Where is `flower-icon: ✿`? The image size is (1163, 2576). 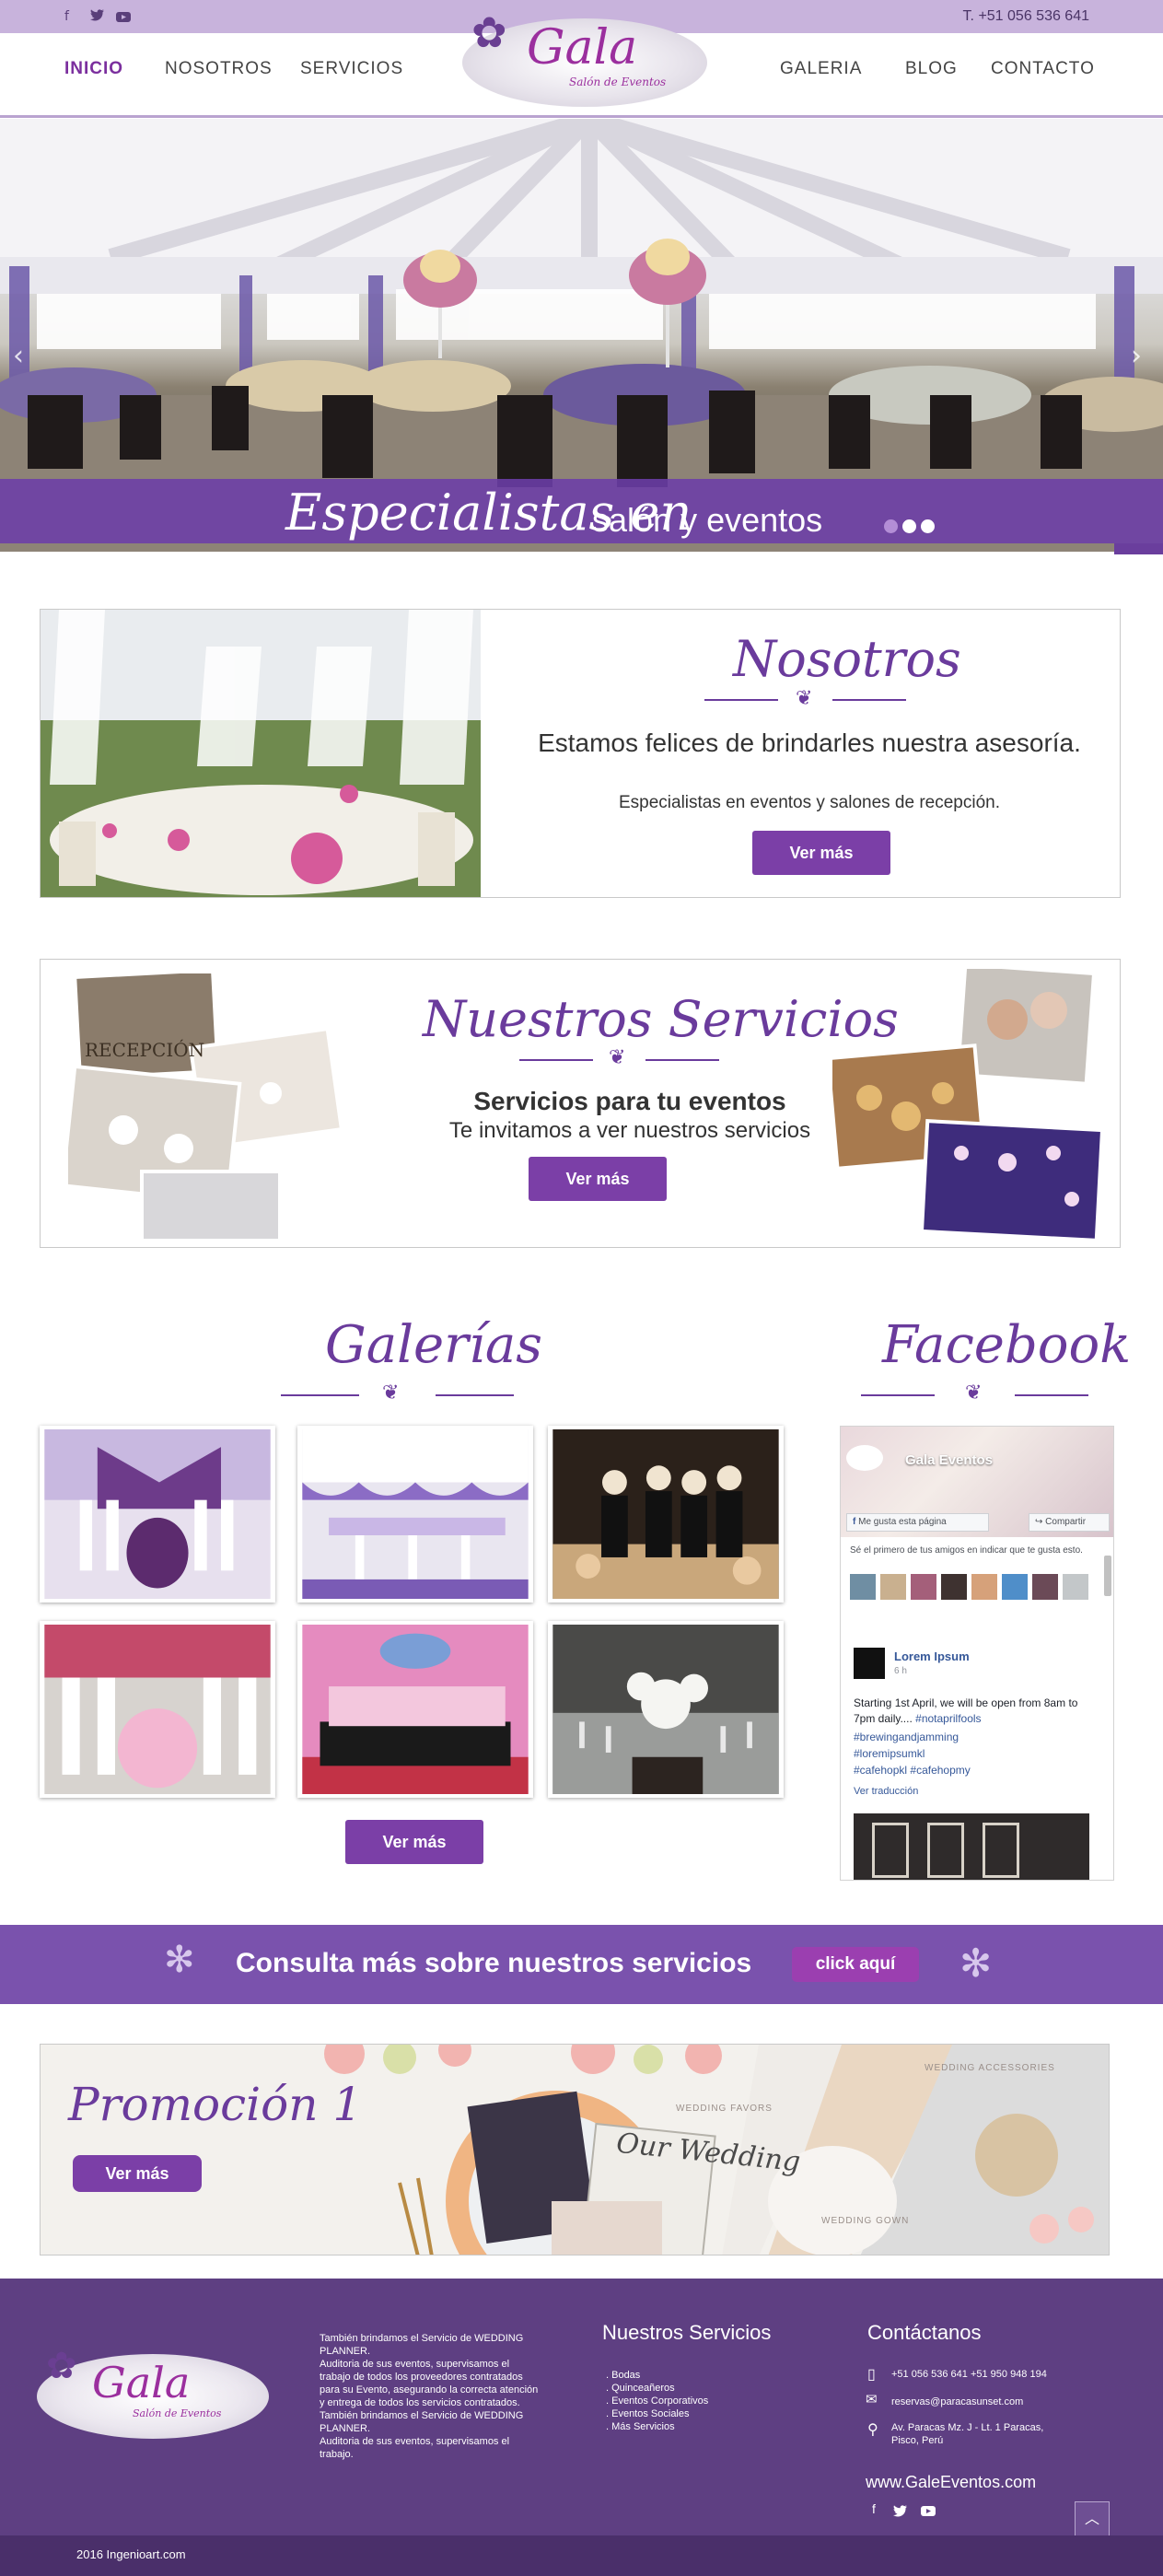
flower-icon: ✿ is located at coordinates (61, 2366).